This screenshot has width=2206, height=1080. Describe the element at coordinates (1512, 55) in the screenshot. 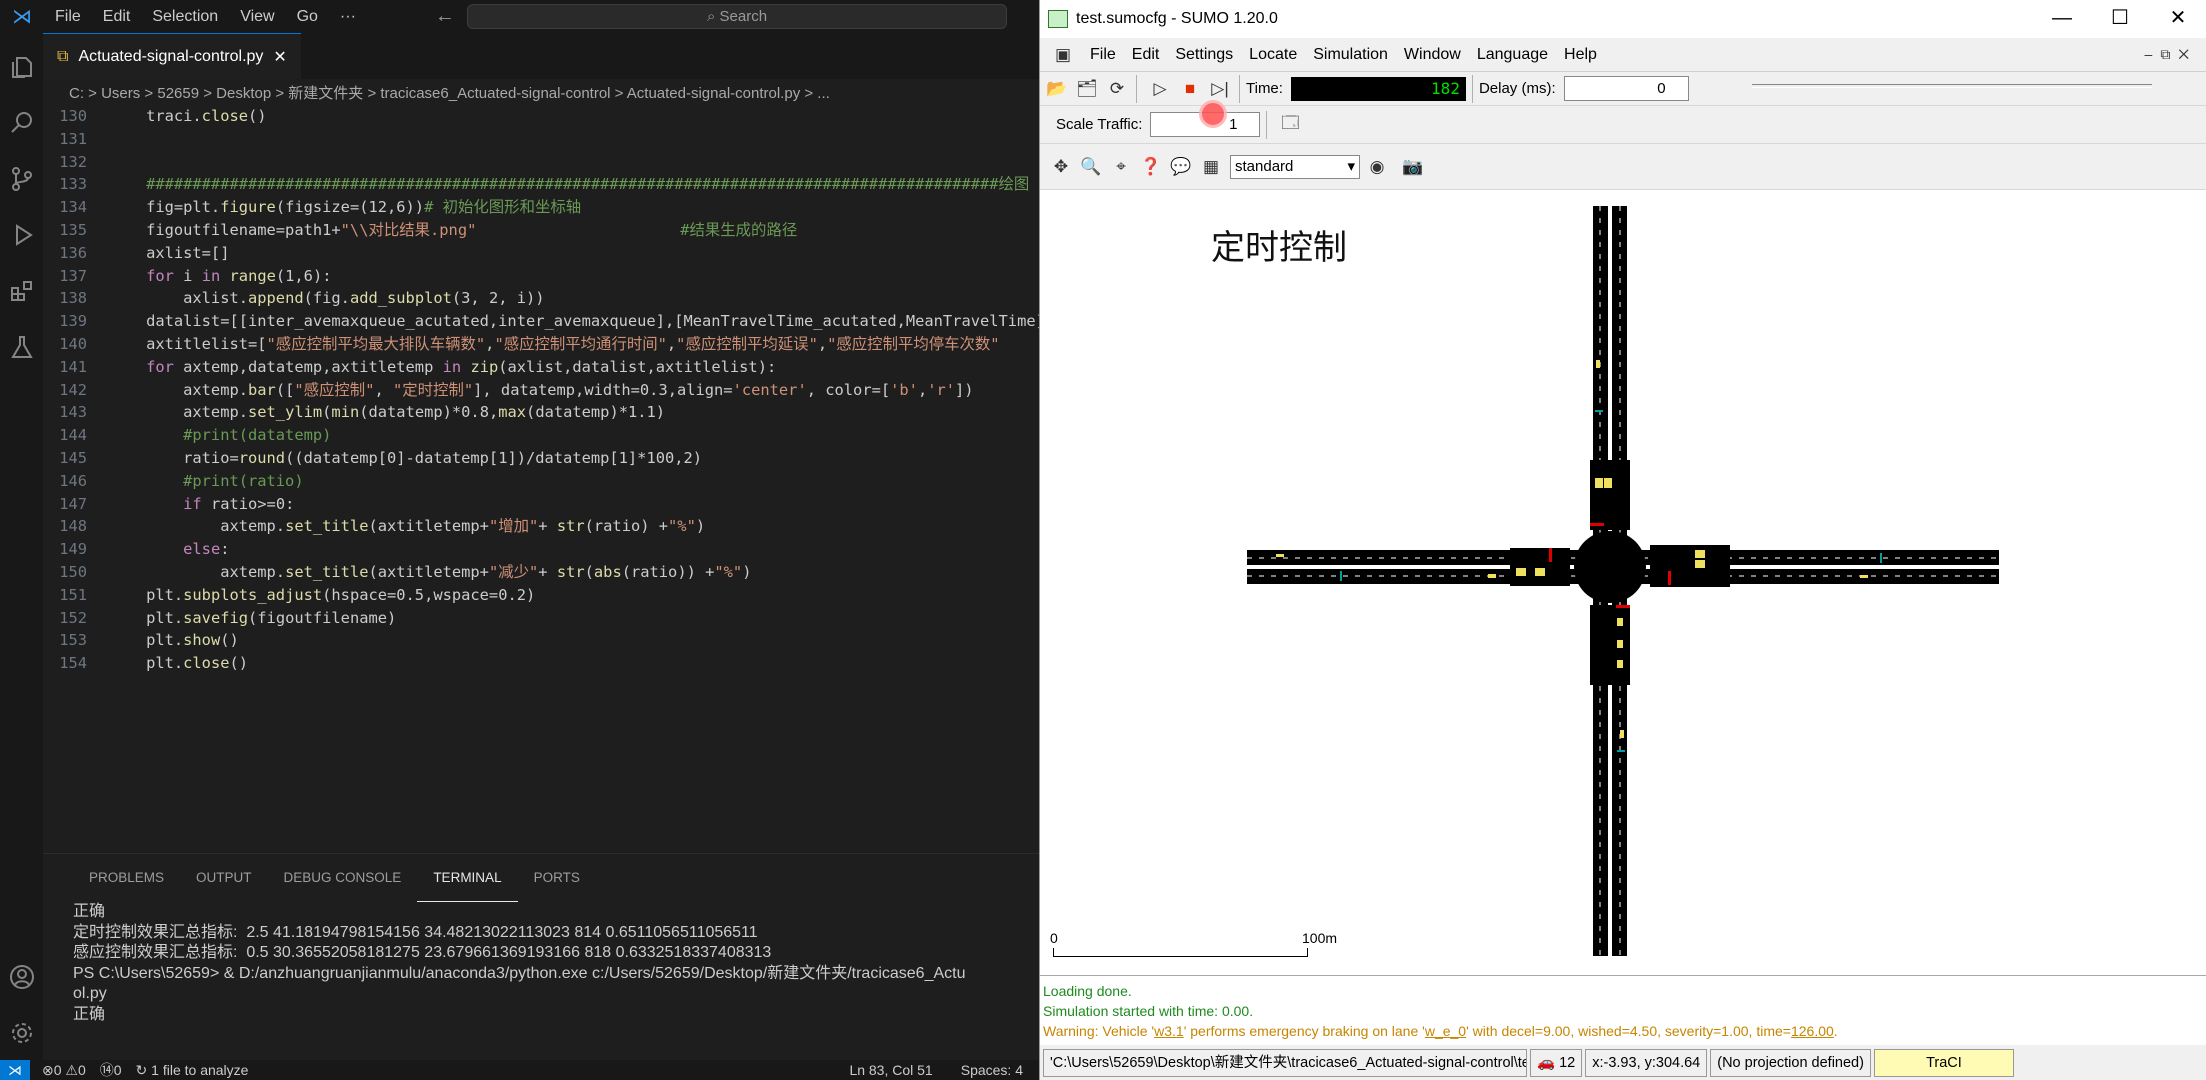

I see `sumo-menu-language: Language` at that location.